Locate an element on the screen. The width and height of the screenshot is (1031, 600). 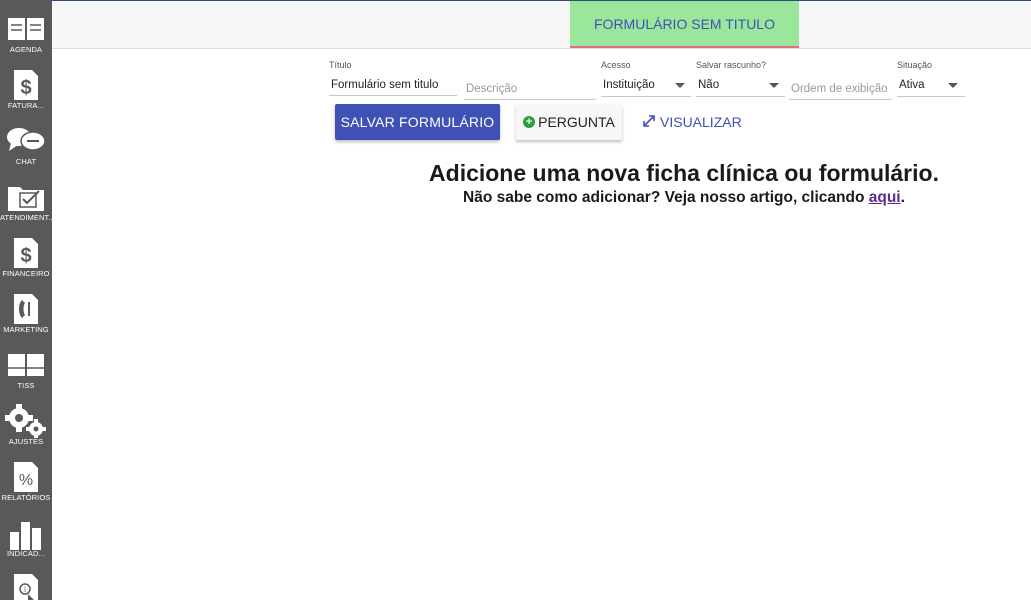
save-draft-select: Salvar rascunho? Não is located at coordinates (740, 80).